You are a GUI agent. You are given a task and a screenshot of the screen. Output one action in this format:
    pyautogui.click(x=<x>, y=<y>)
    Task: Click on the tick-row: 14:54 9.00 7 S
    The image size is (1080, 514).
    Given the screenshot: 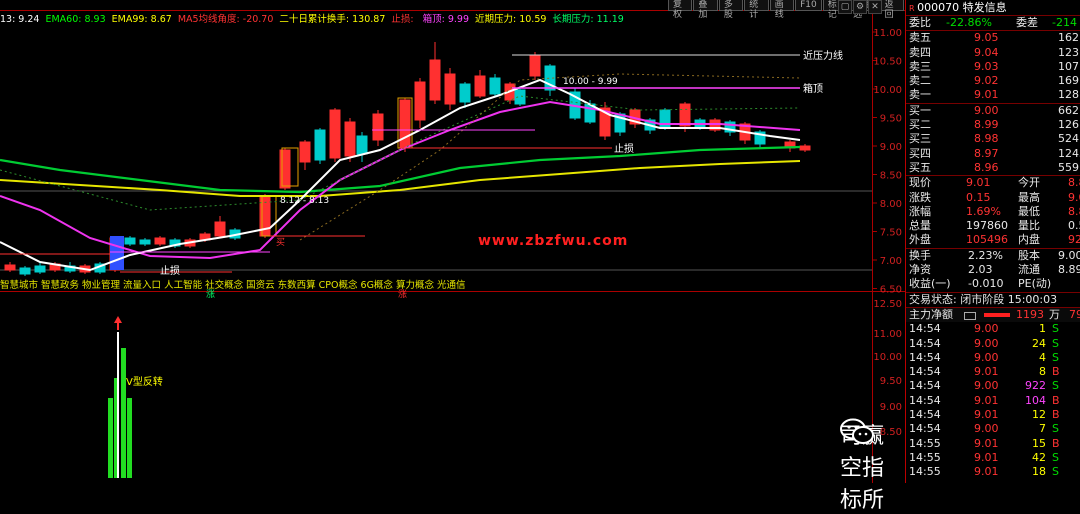 What is the action you would take?
    pyautogui.click(x=993, y=429)
    